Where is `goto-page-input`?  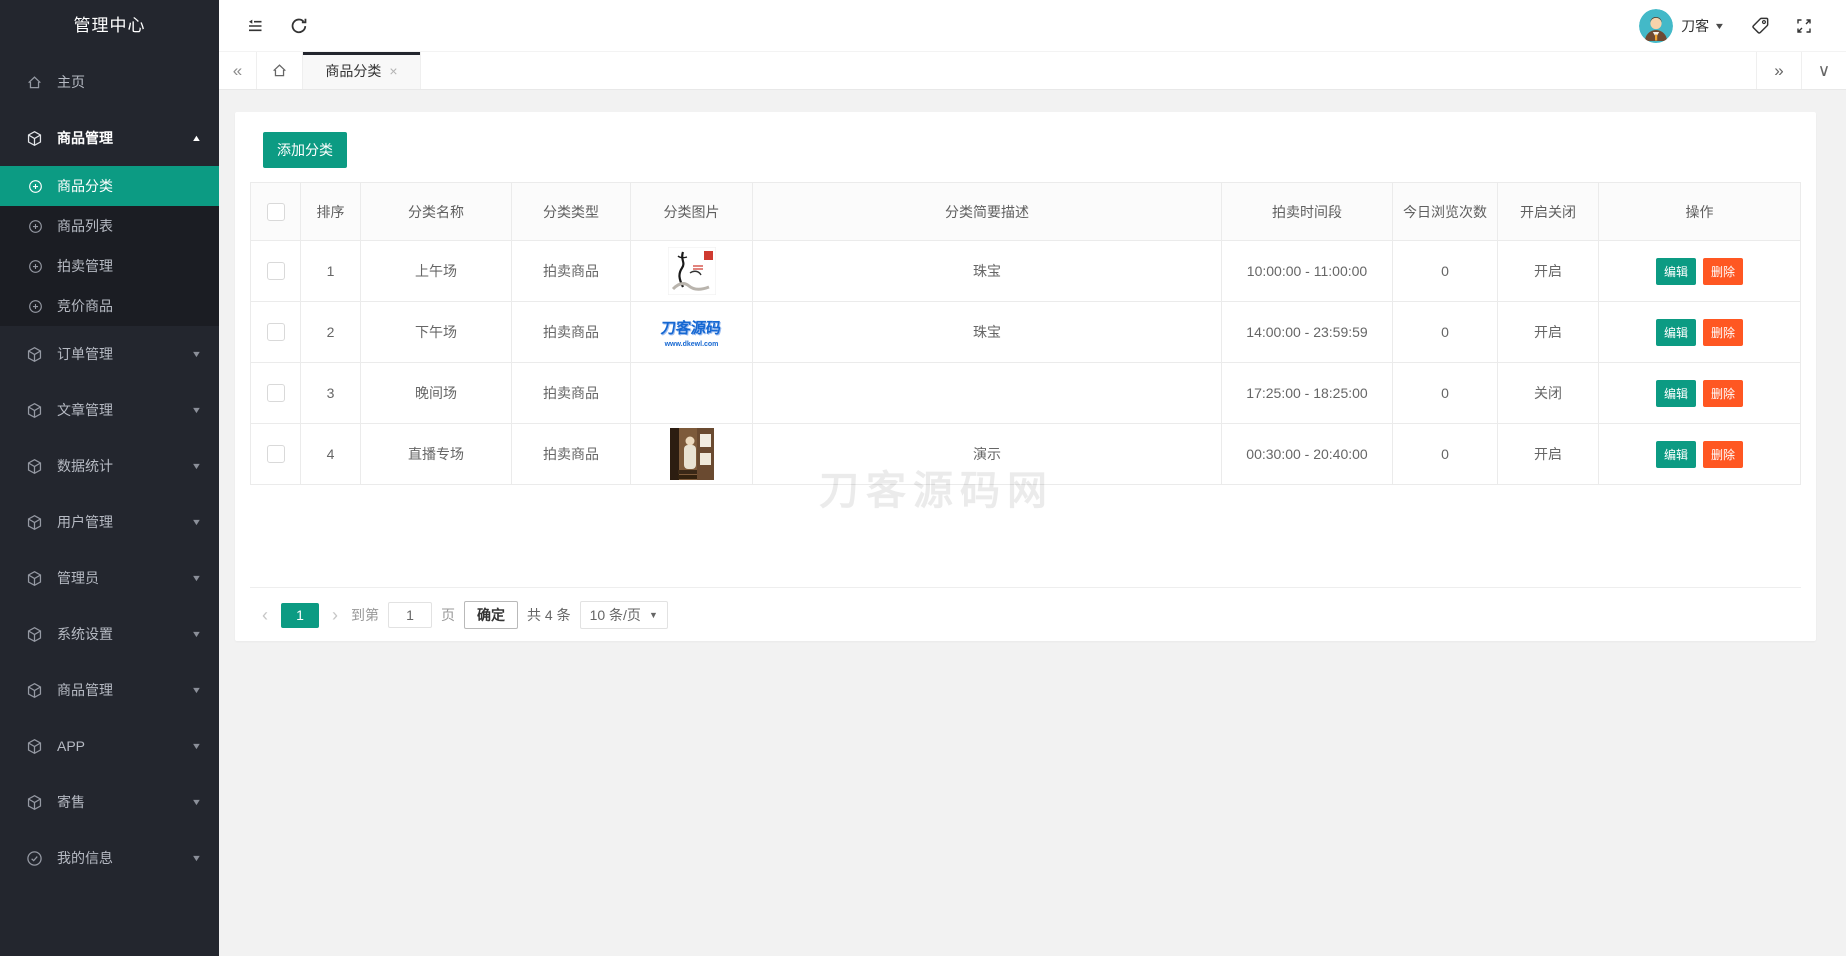 goto-page-input is located at coordinates (410, 615).